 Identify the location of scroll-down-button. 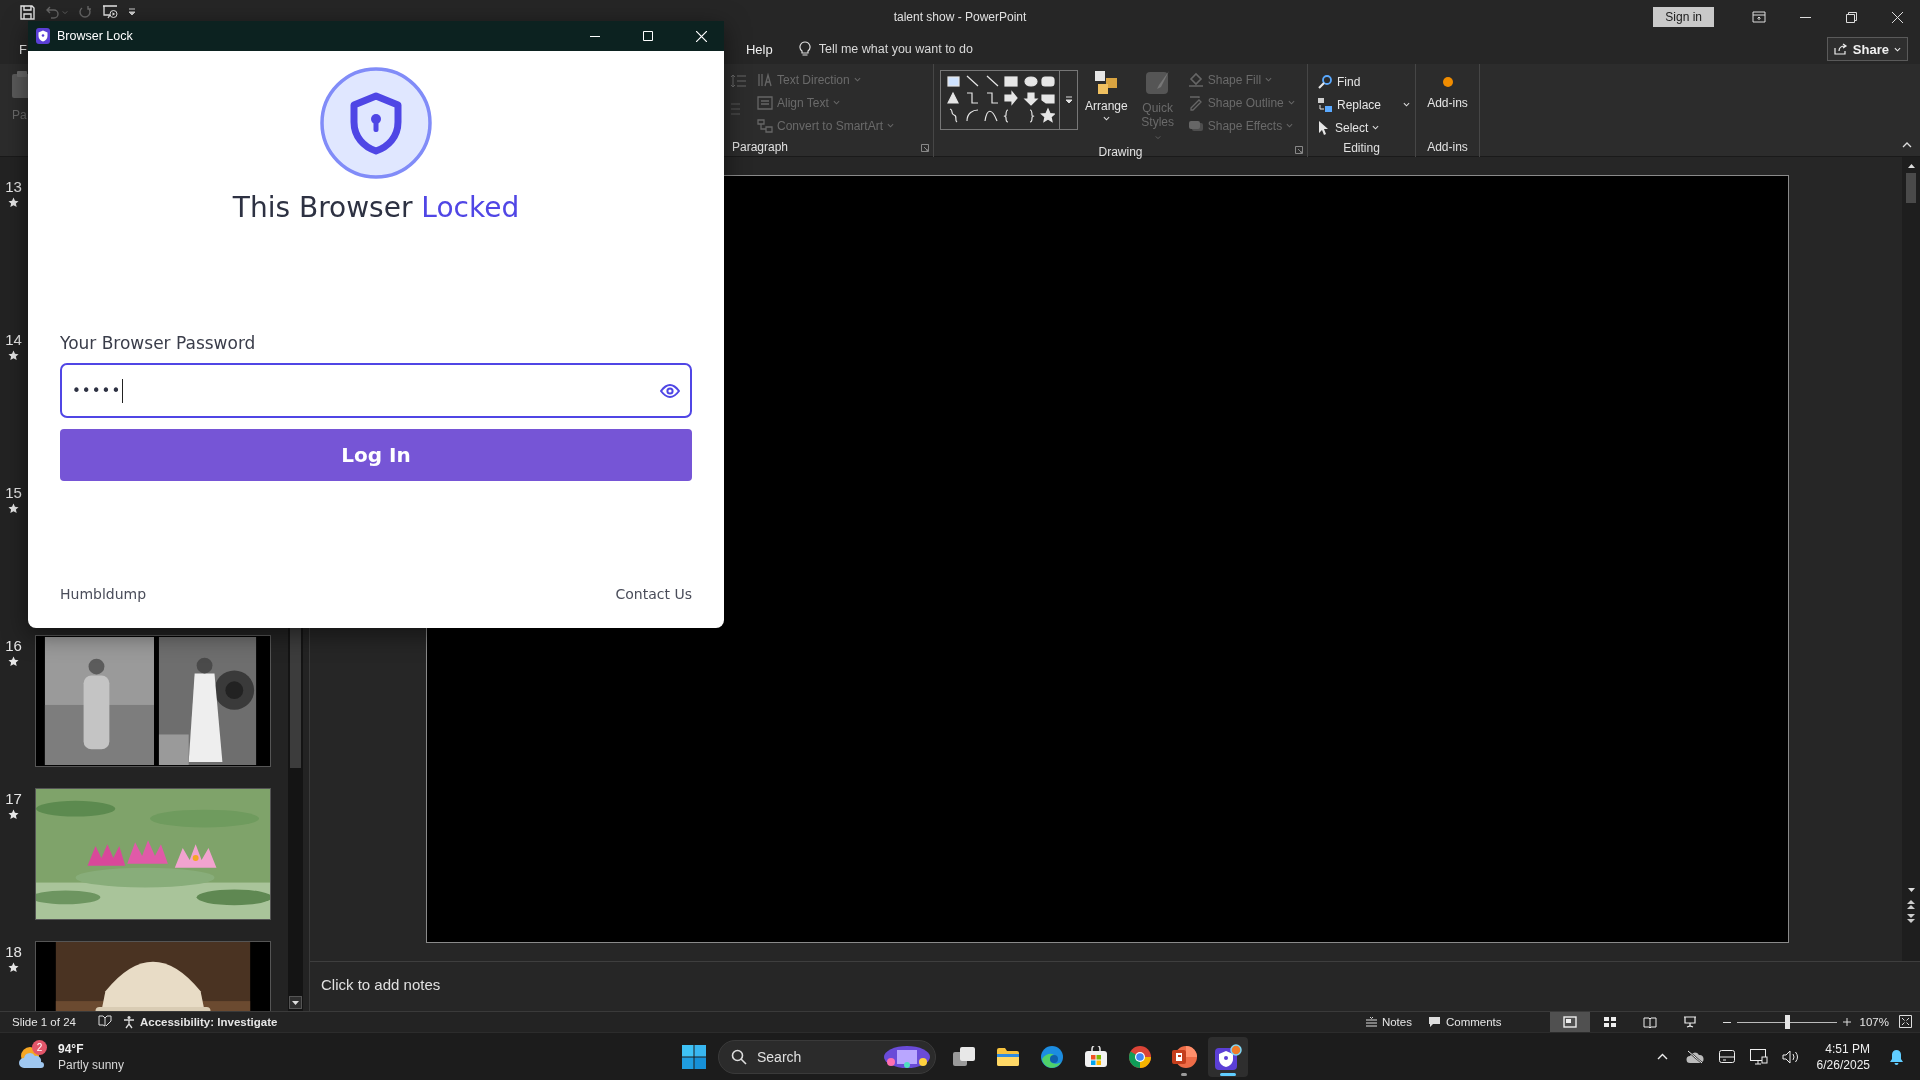
(295, 1002).